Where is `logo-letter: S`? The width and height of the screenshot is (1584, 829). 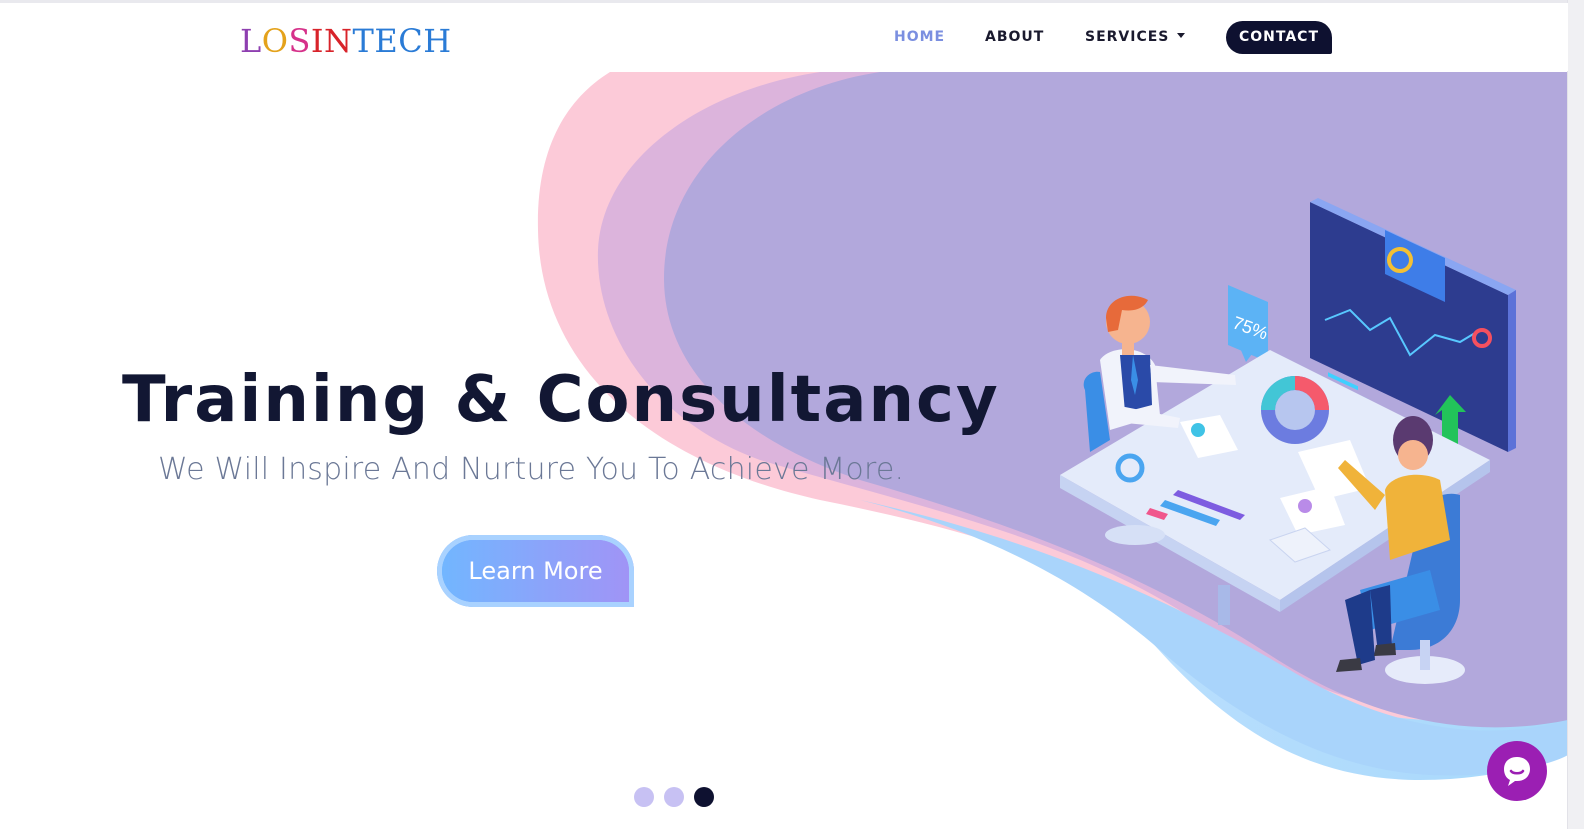 logo-letter: S is located at coordinates (299, 41).